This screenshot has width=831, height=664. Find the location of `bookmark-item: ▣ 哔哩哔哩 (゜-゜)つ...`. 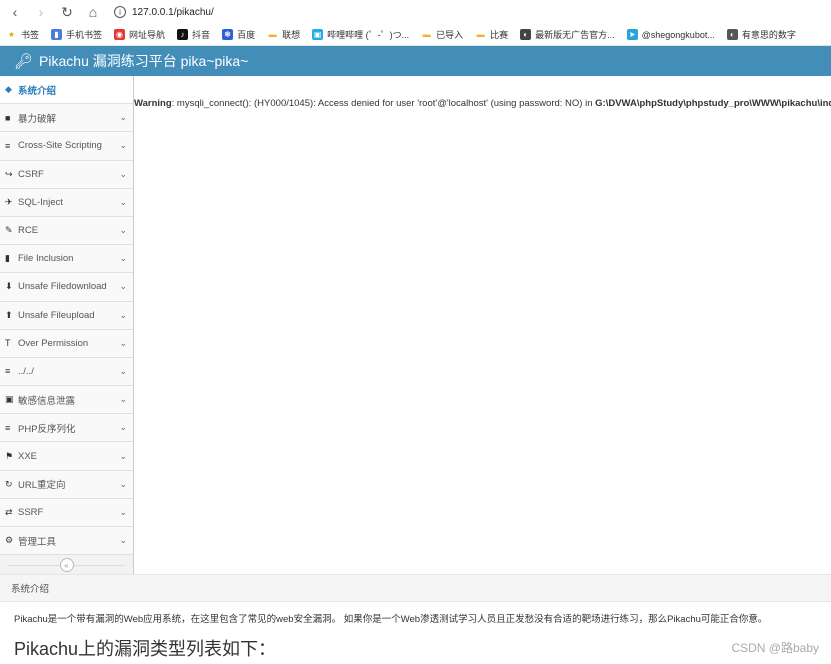

bookmark-item: ▣ 哔哩哔哩 (゜-゜)つ... is located at coordinates (360, 34).